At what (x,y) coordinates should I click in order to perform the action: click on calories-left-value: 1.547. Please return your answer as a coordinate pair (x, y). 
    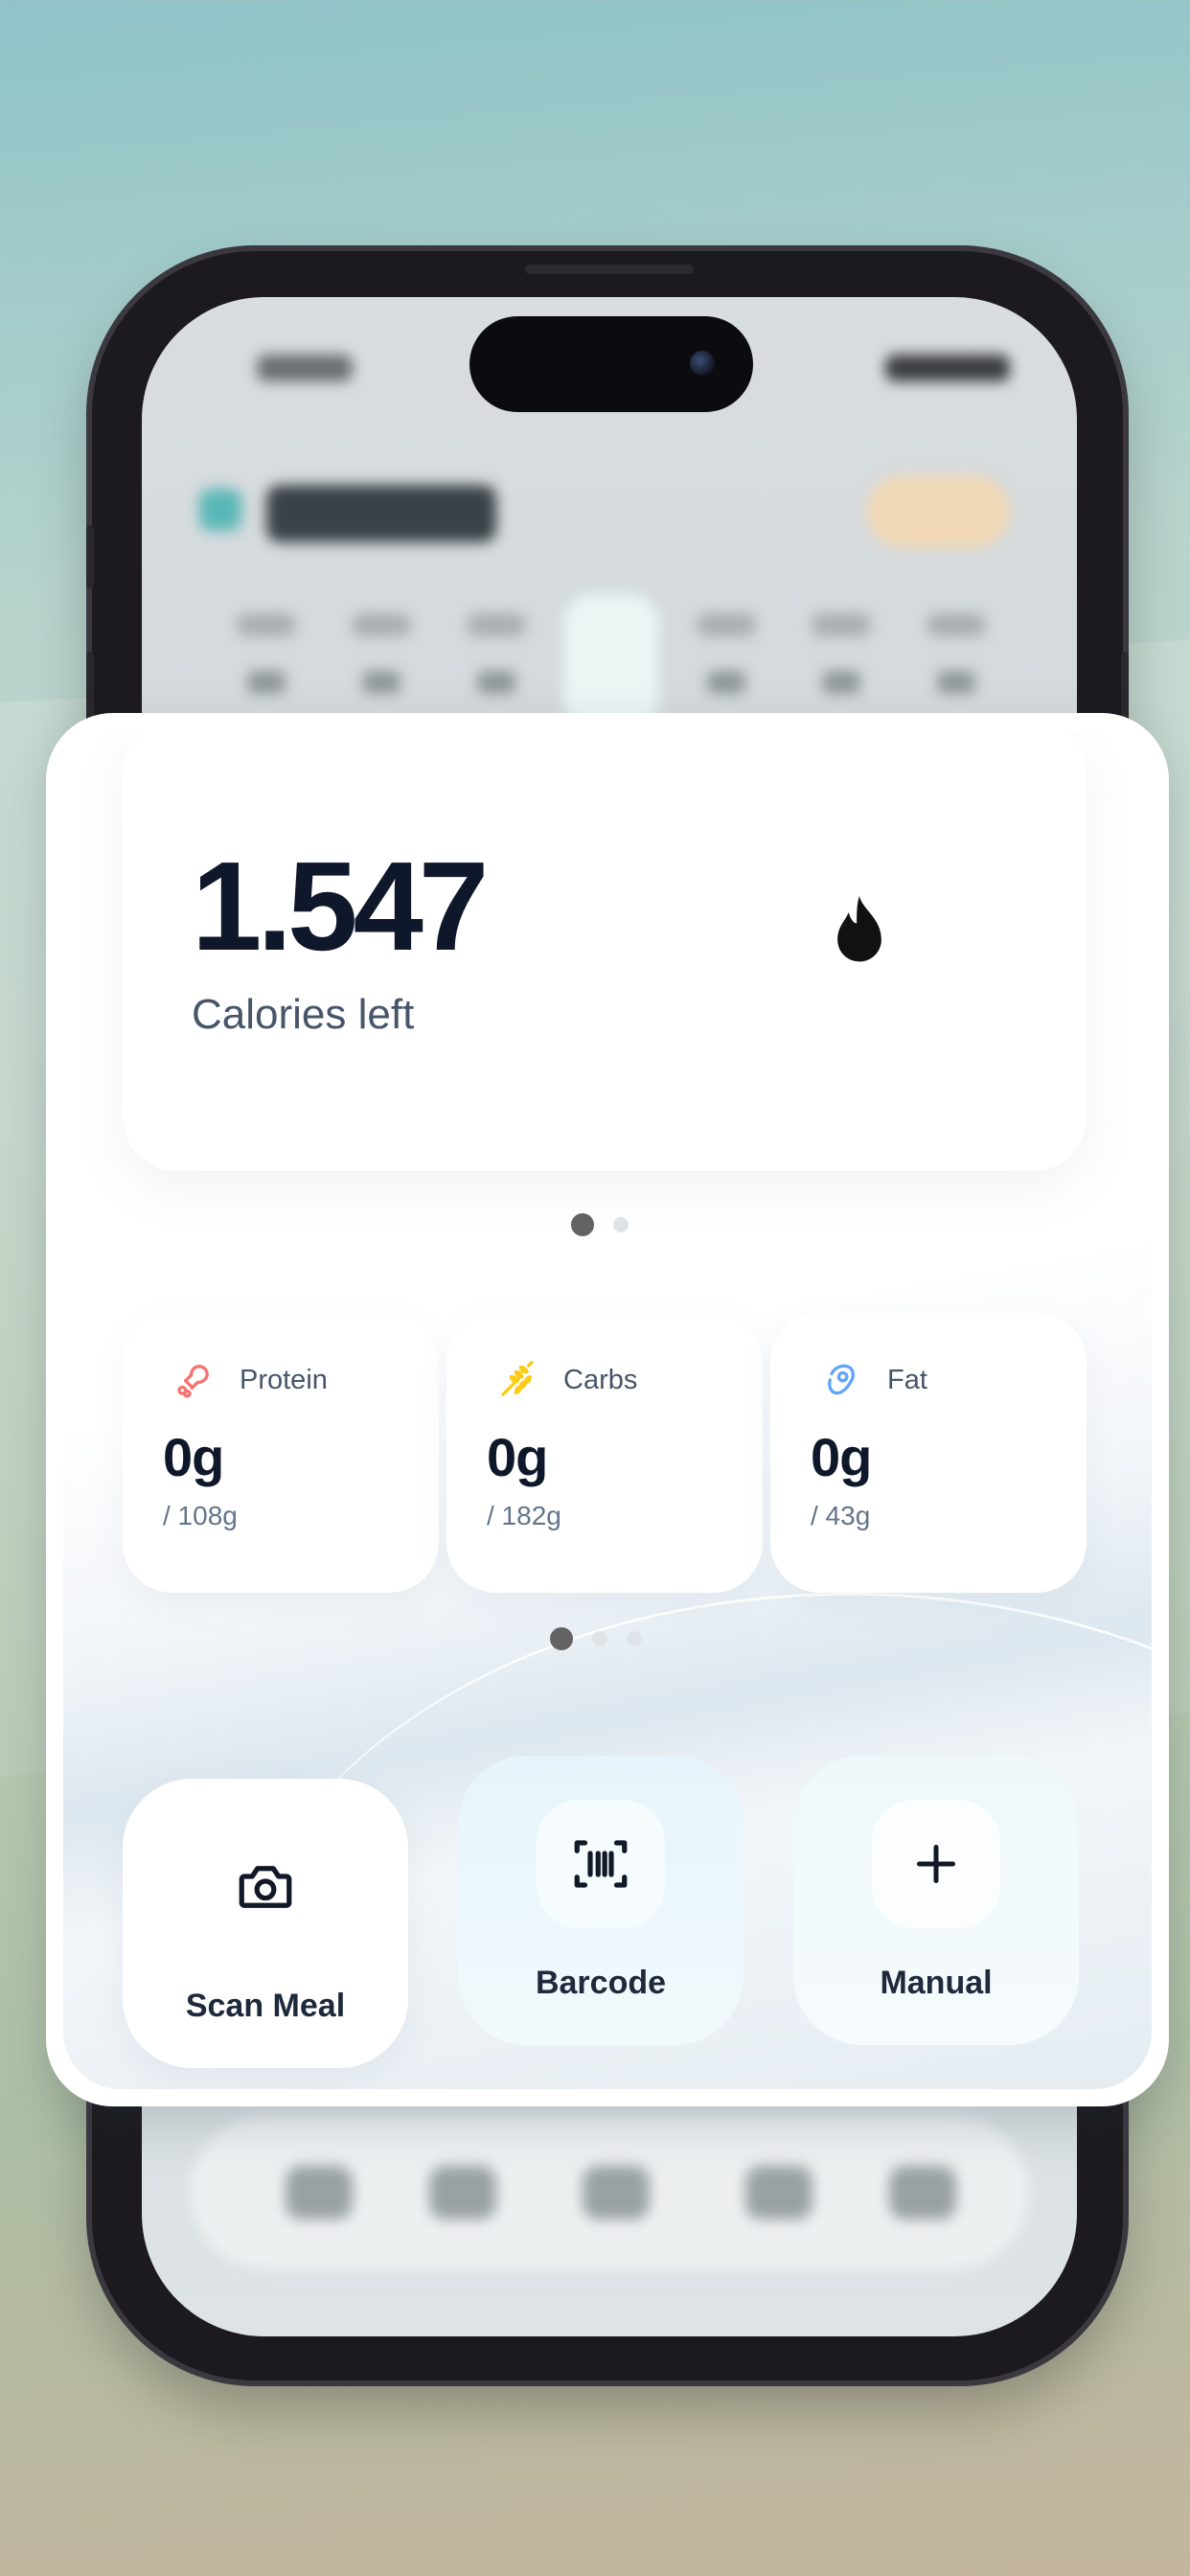
    Looking at the image, I should click on (341, 906).